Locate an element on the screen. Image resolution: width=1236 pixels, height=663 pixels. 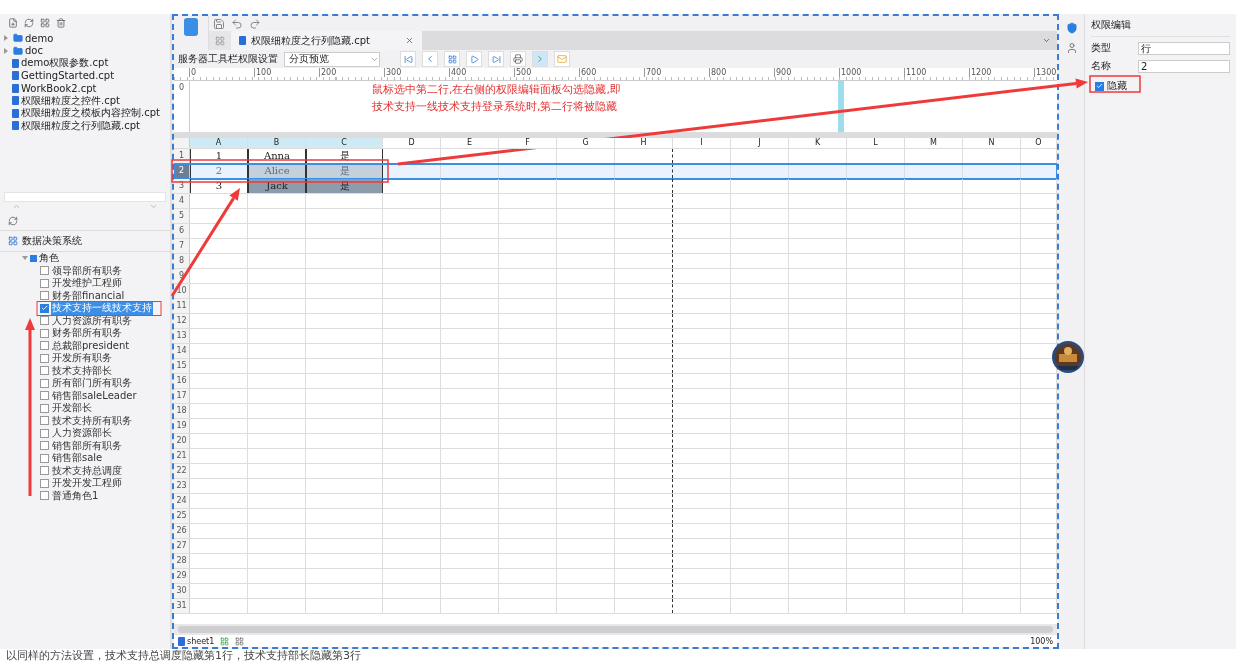
role-item: 财务部所有职务 is located at coordinates (81, 333).